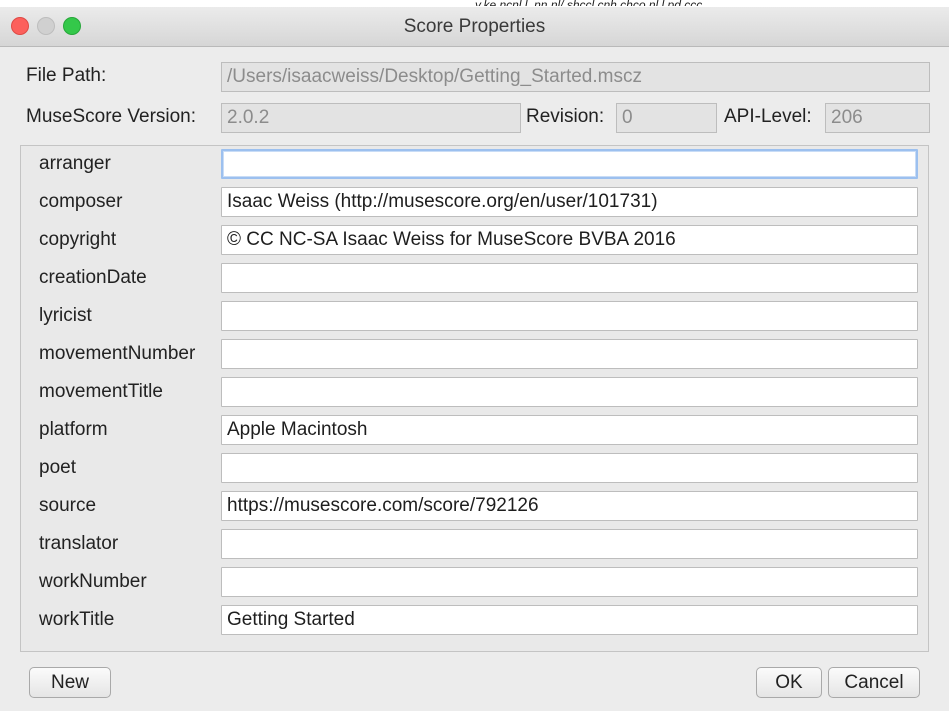  Describe the element at coordinates (768, 116) in the screenshot. I see `api-level-label: API-Level:` at that location.